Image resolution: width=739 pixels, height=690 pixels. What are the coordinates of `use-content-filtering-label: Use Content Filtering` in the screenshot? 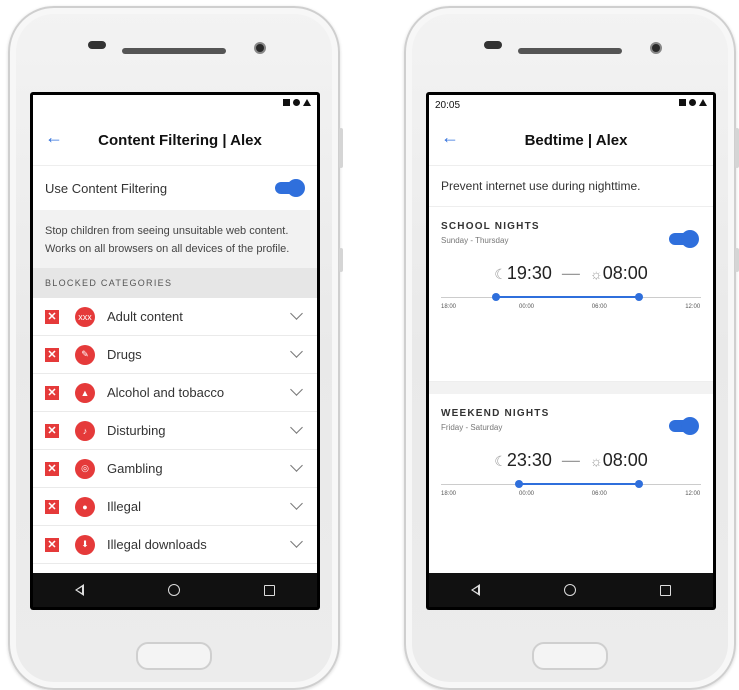 It's located at (106, 188).